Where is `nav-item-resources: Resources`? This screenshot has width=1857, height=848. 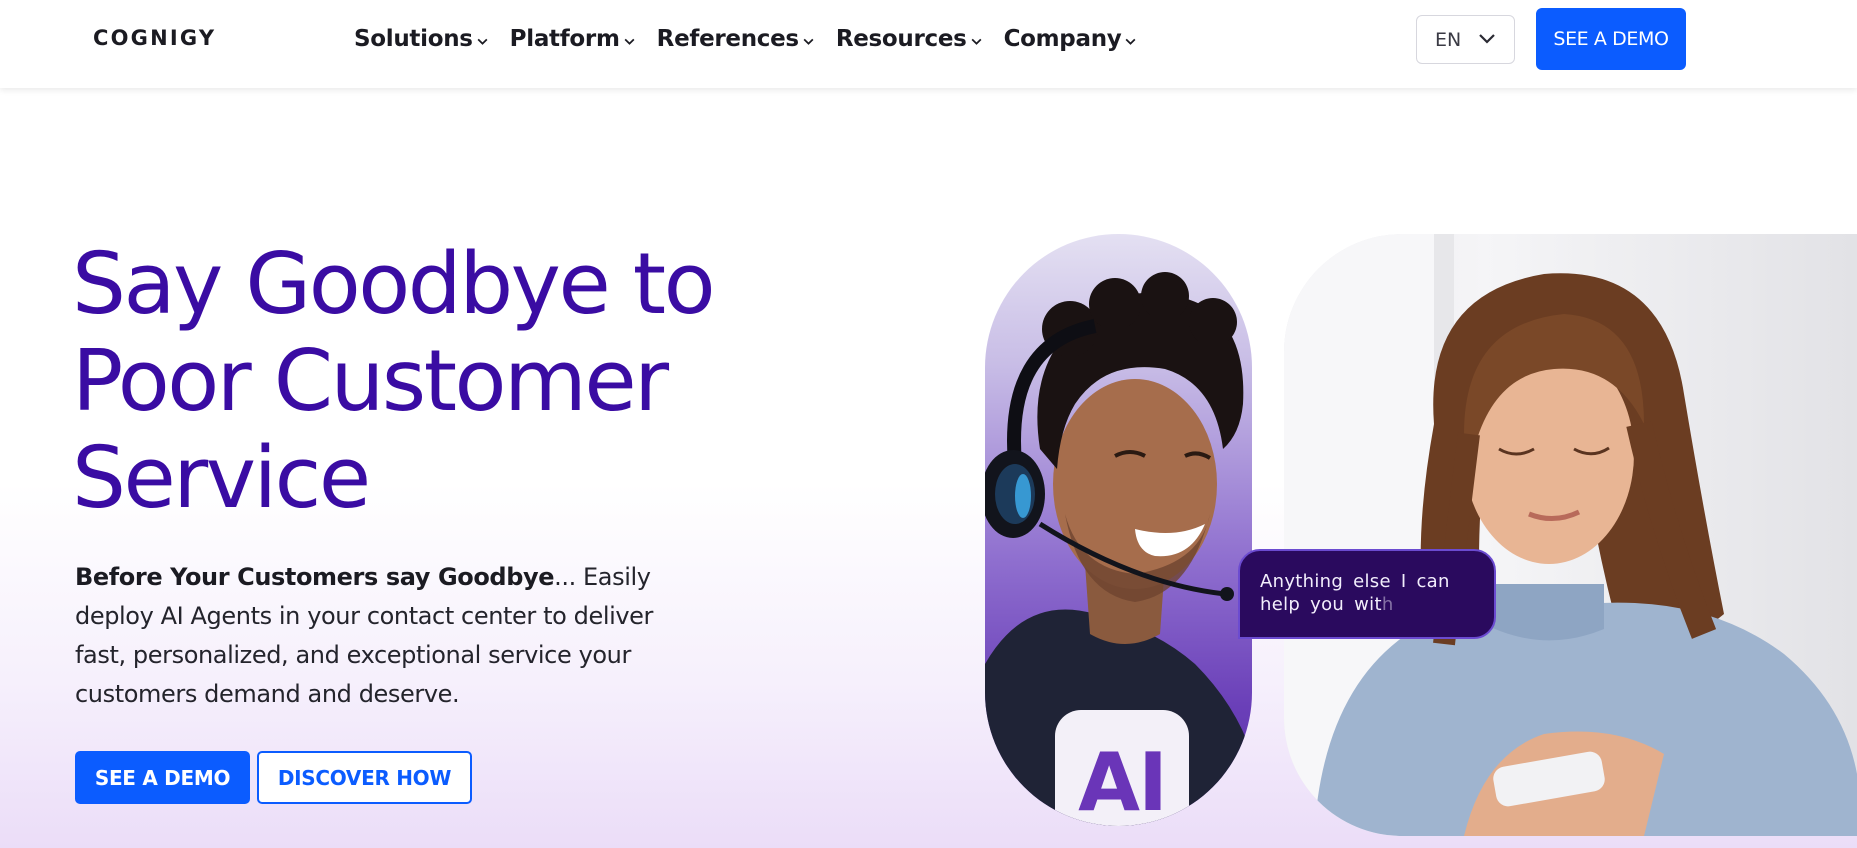
nav-item-resources: Resources is located at coordinates (909, 39).